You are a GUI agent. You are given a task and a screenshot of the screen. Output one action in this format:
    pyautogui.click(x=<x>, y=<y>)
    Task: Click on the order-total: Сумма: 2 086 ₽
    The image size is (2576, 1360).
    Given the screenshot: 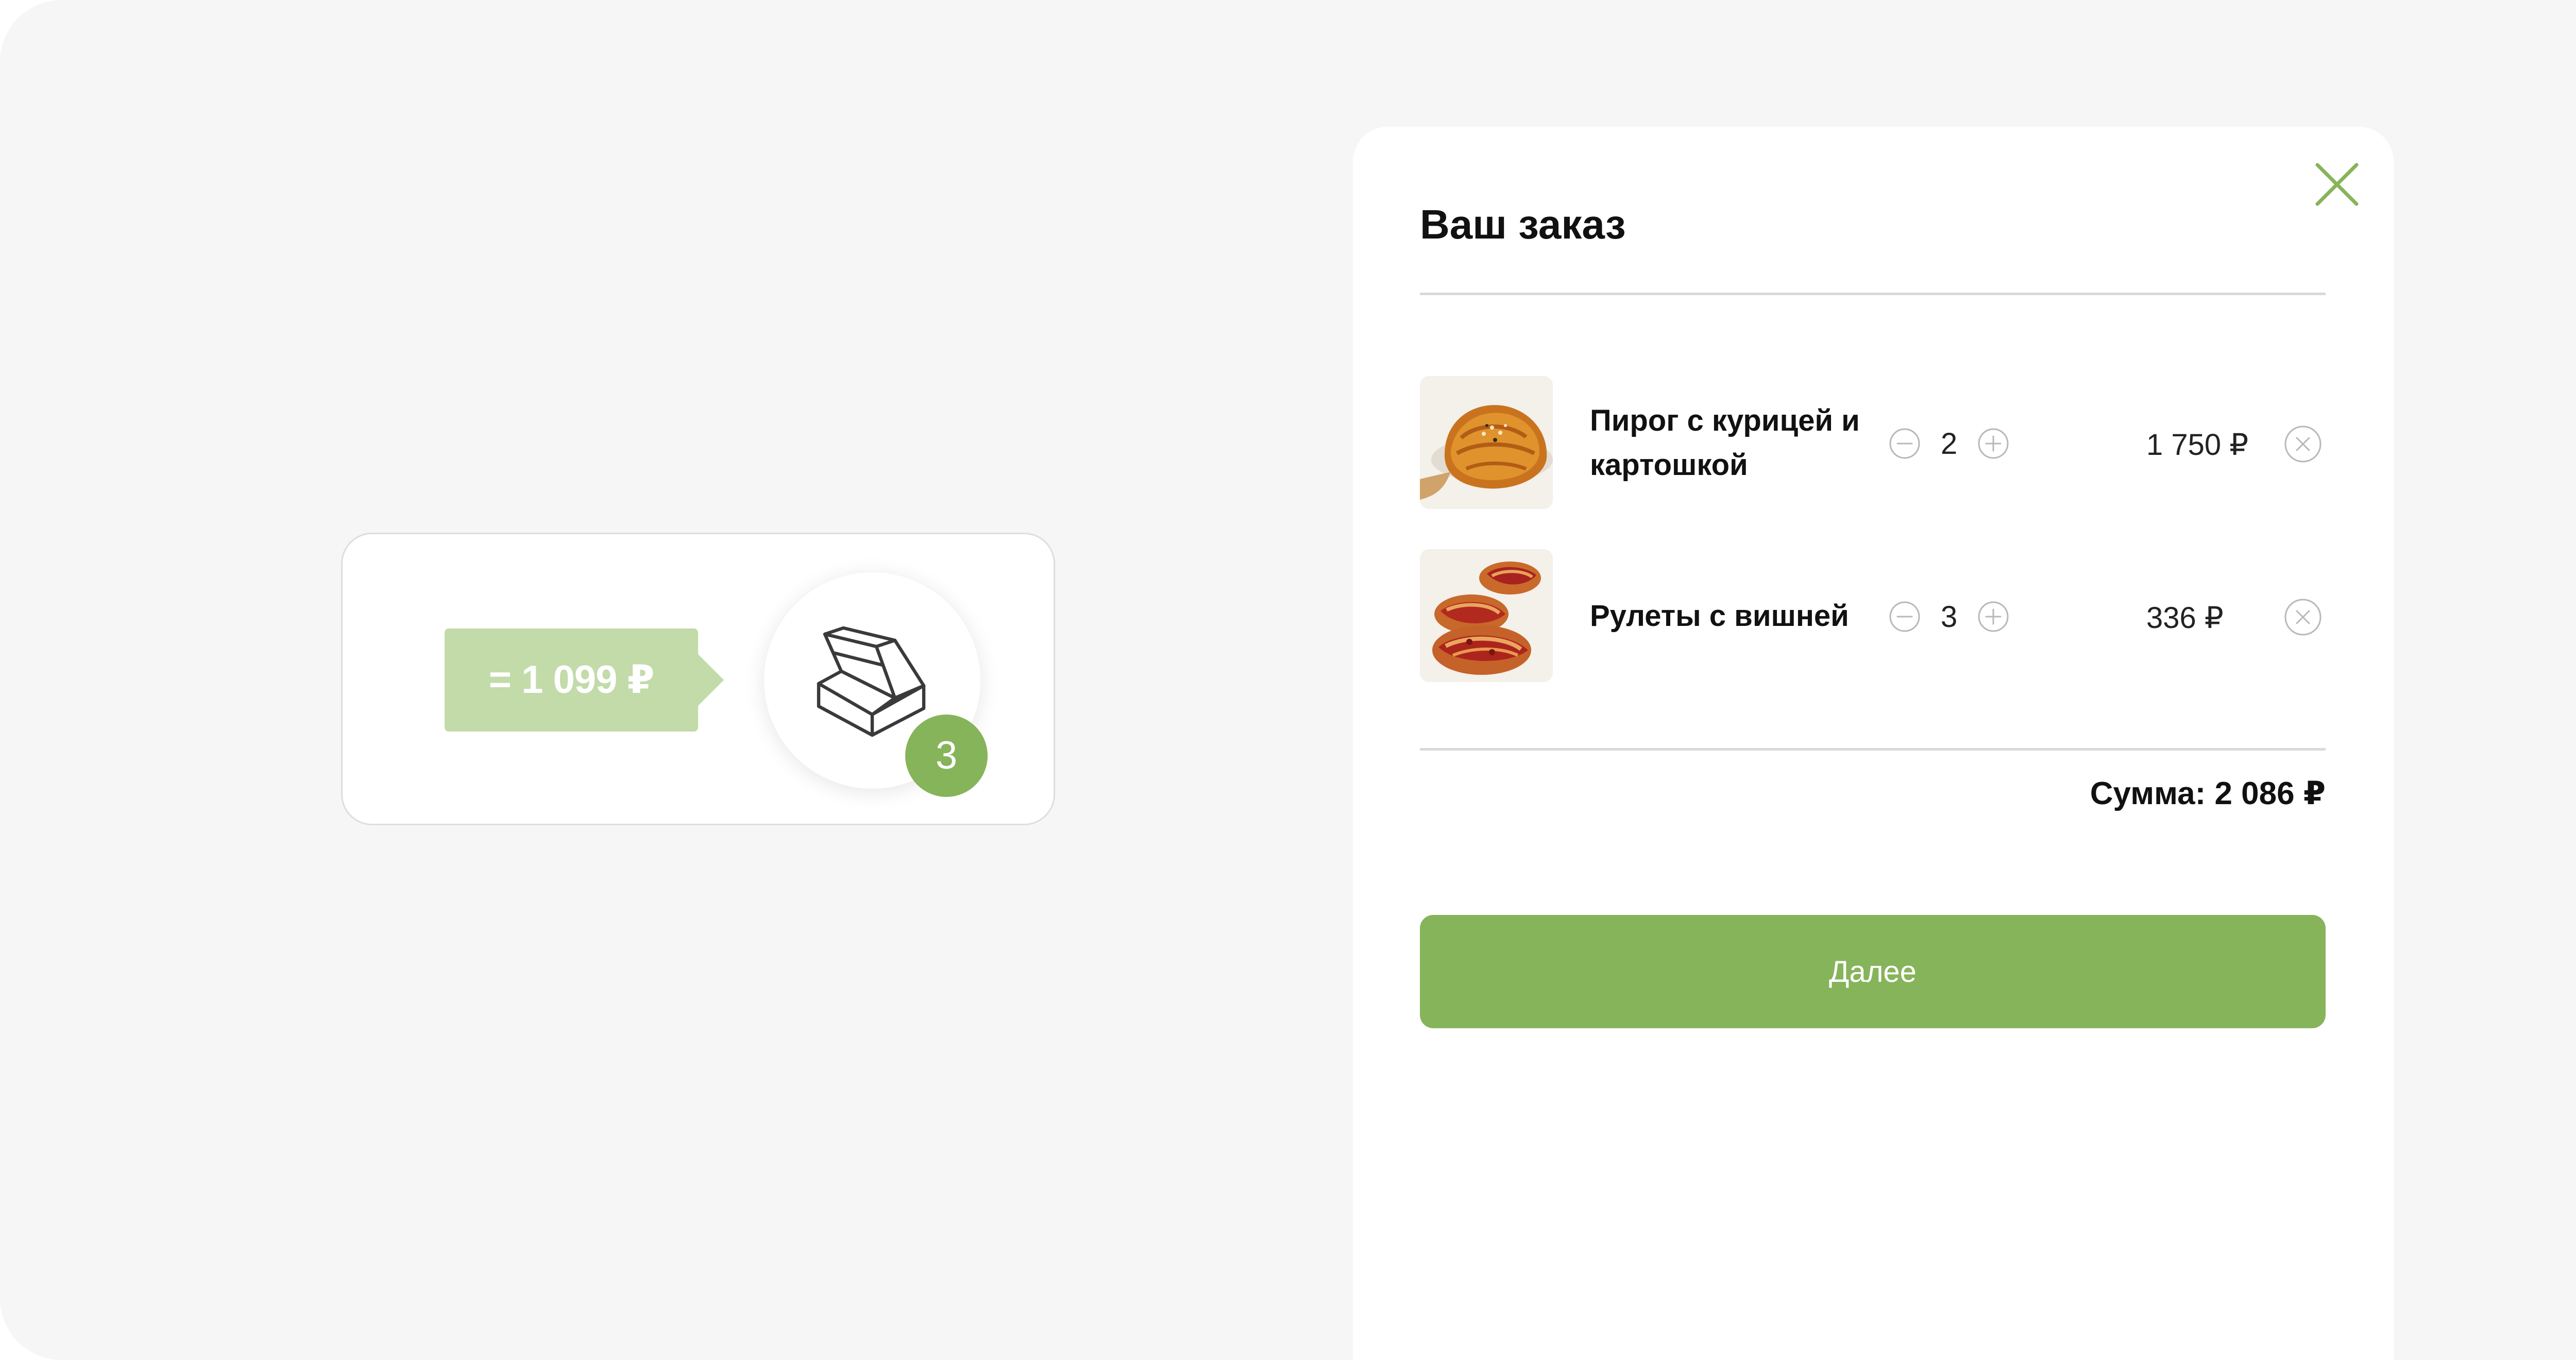 What is the action you would take?
    pyautogui.click(x=2208, y=793)
    